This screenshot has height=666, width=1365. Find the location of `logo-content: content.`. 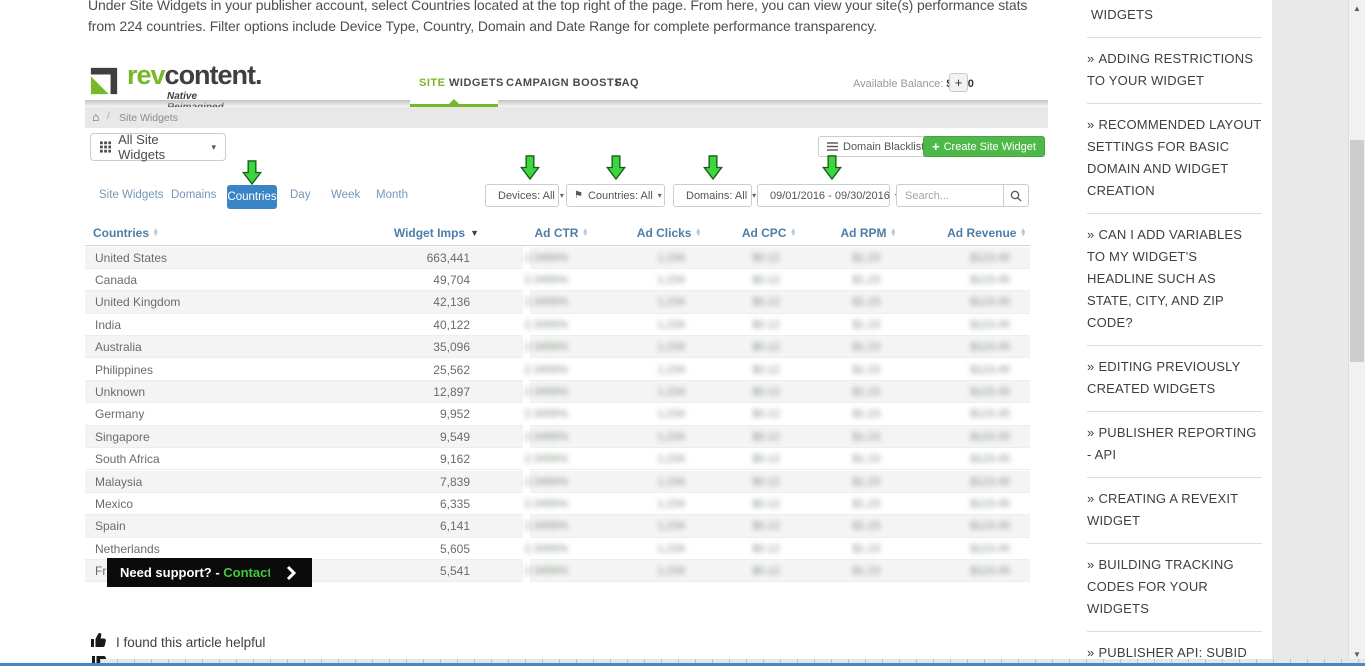

logo-content: content. is located at coordinates (213, 75).